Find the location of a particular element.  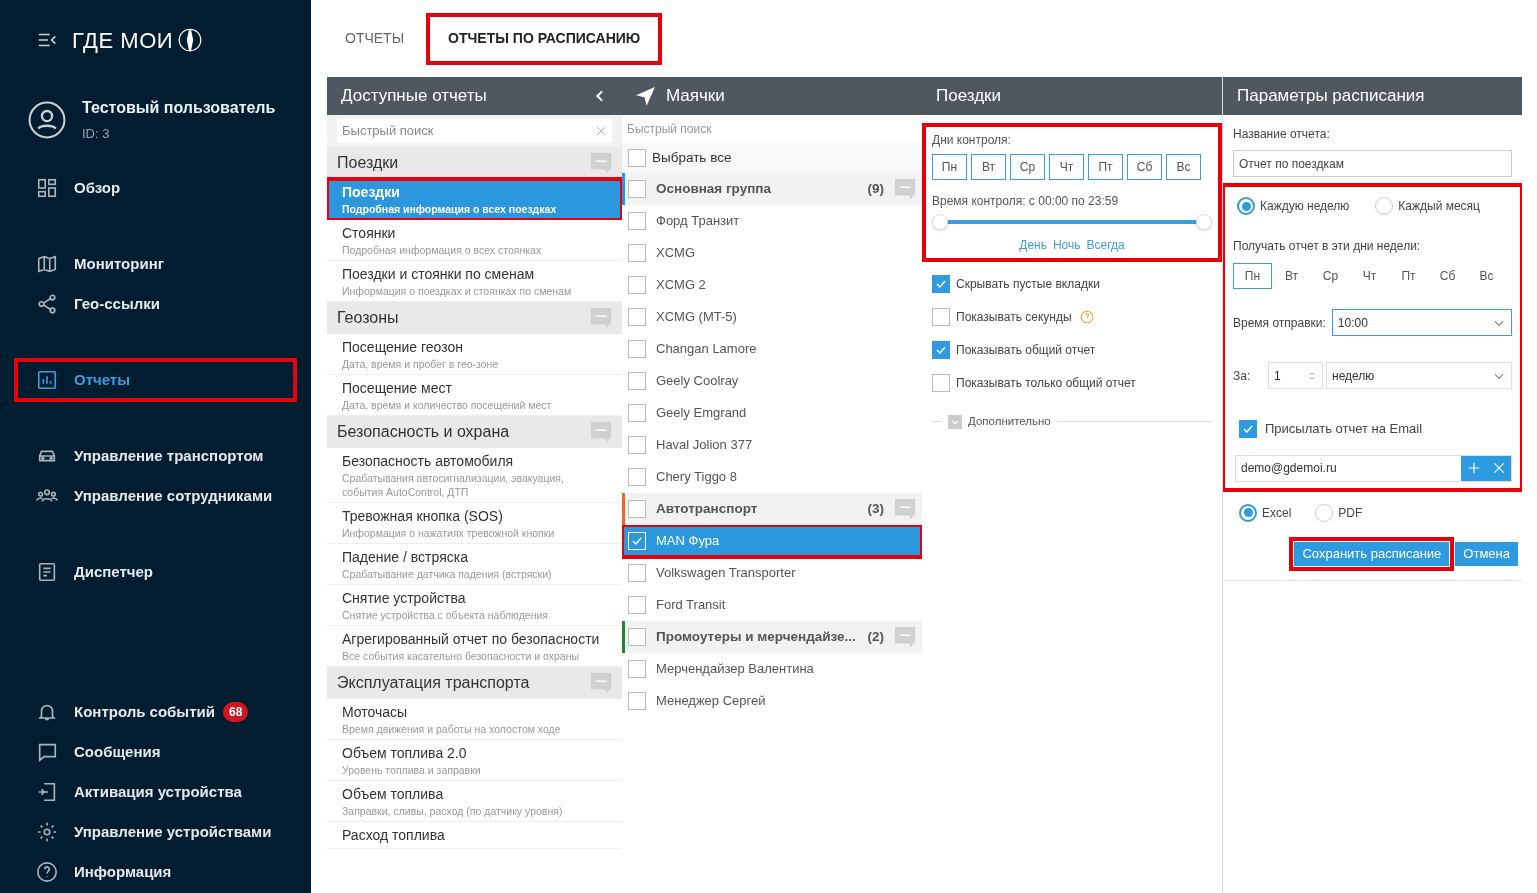

close-icon is located at coordinates (1498, 468).